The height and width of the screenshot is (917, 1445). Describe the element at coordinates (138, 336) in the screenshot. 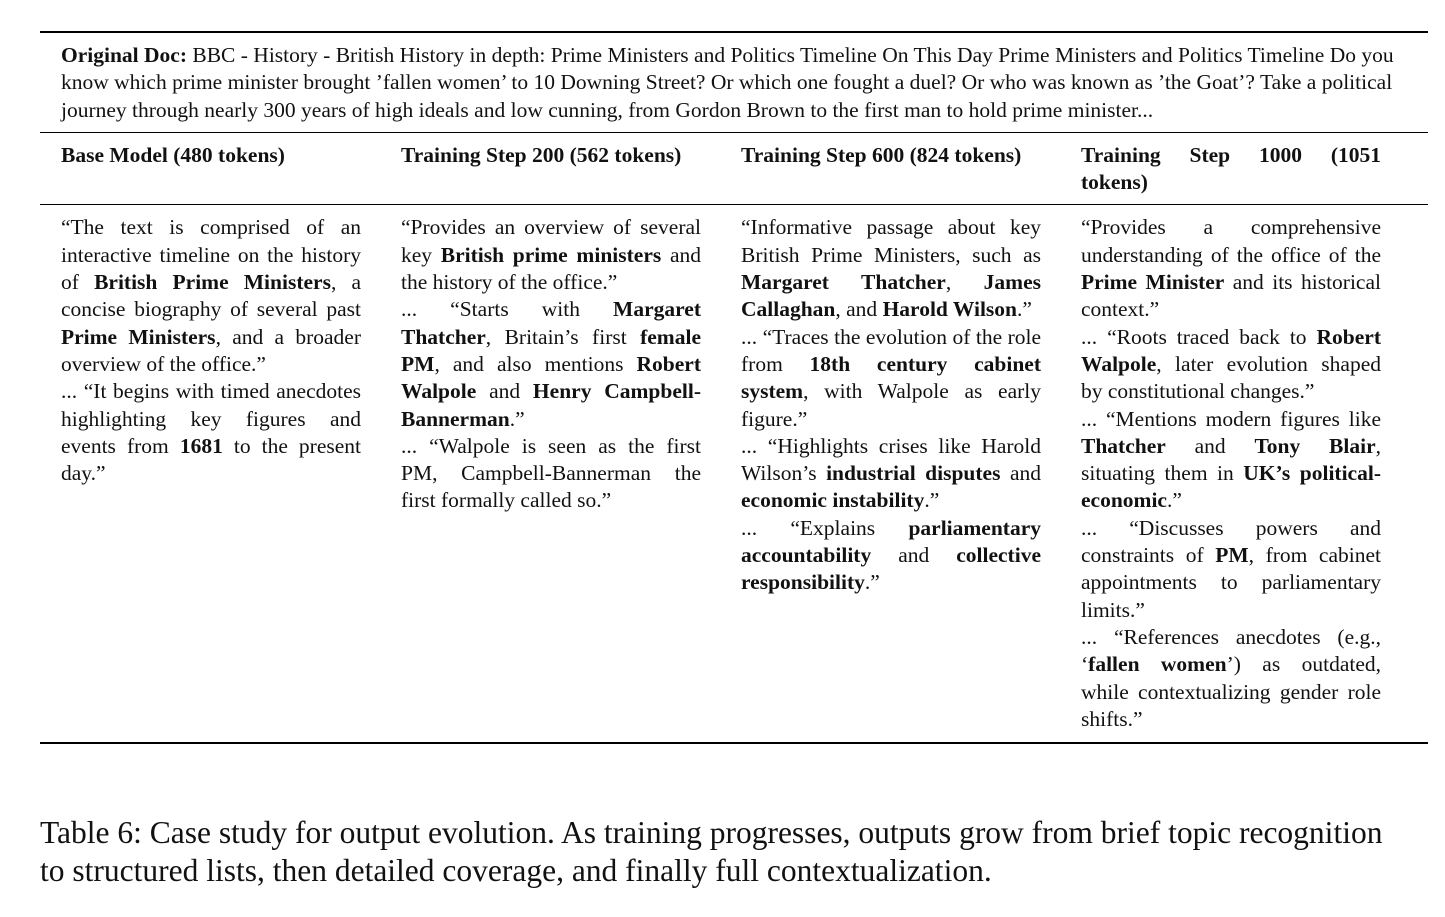

I see `bold-term: Prime Ministers` at that location.